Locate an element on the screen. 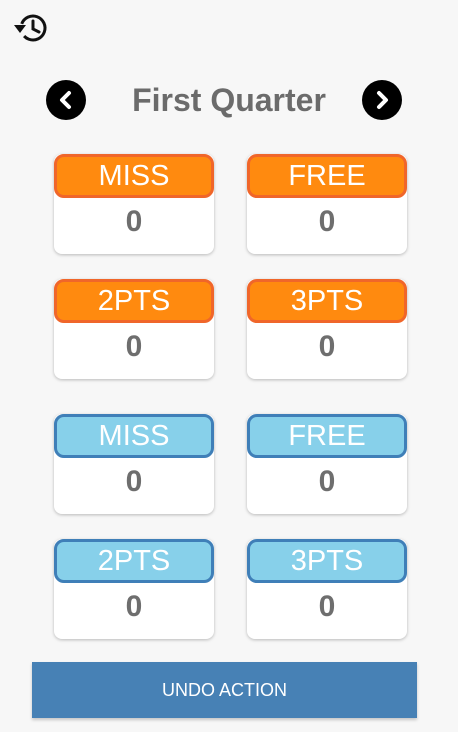  home-free-button: FREE is located at coordinates (327, 176).